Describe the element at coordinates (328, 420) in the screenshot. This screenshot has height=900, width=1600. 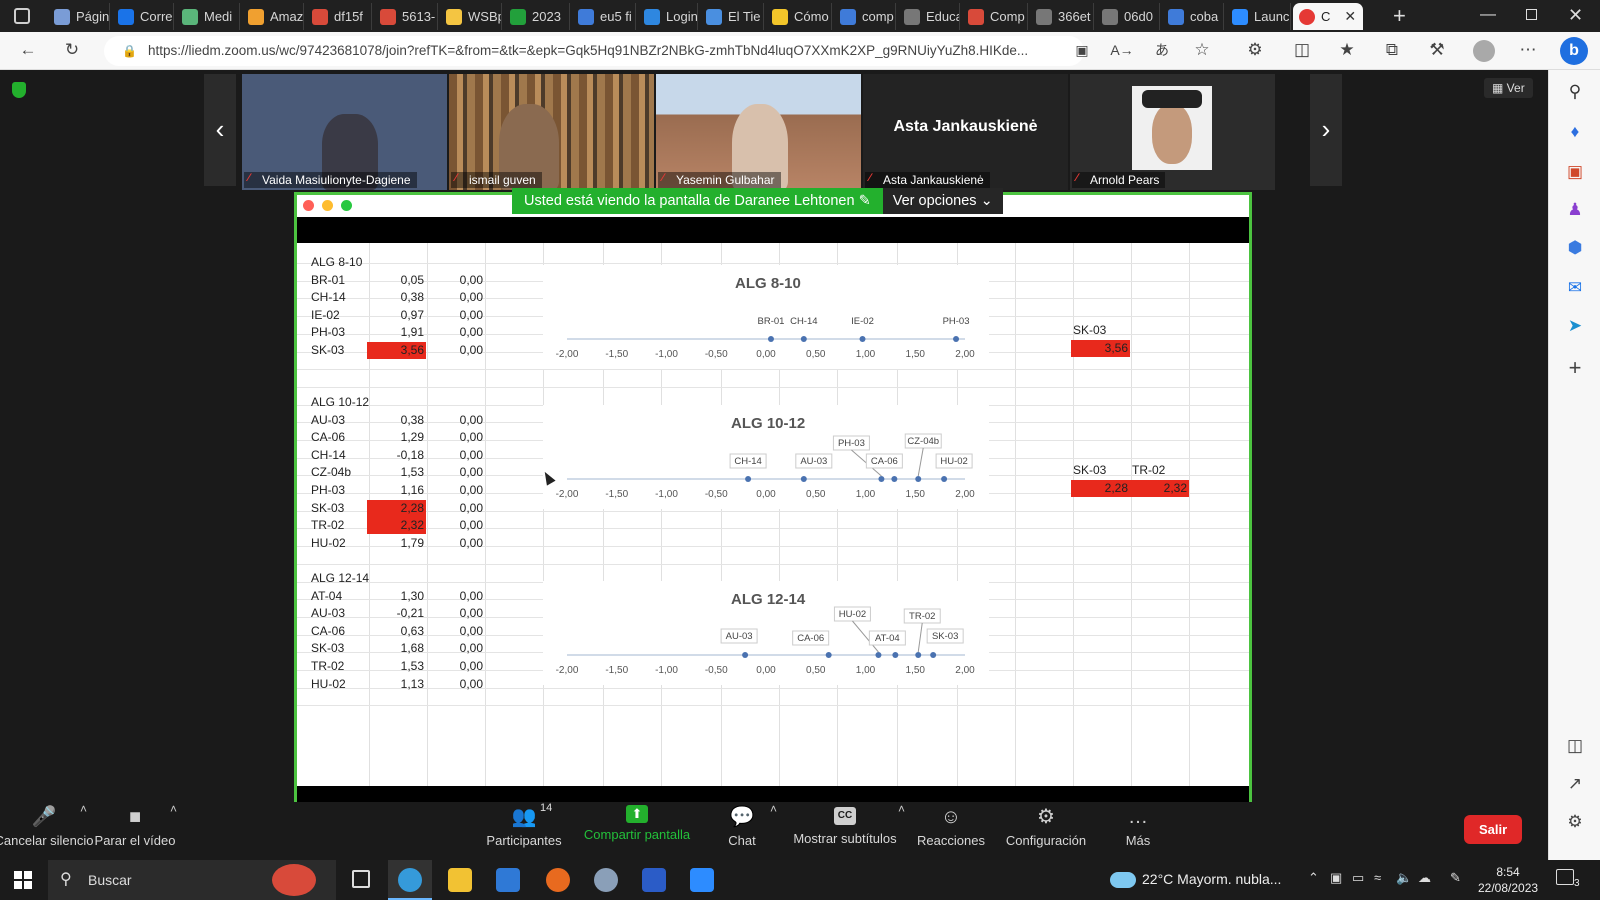
I see `row-code: AU-03` at that location.